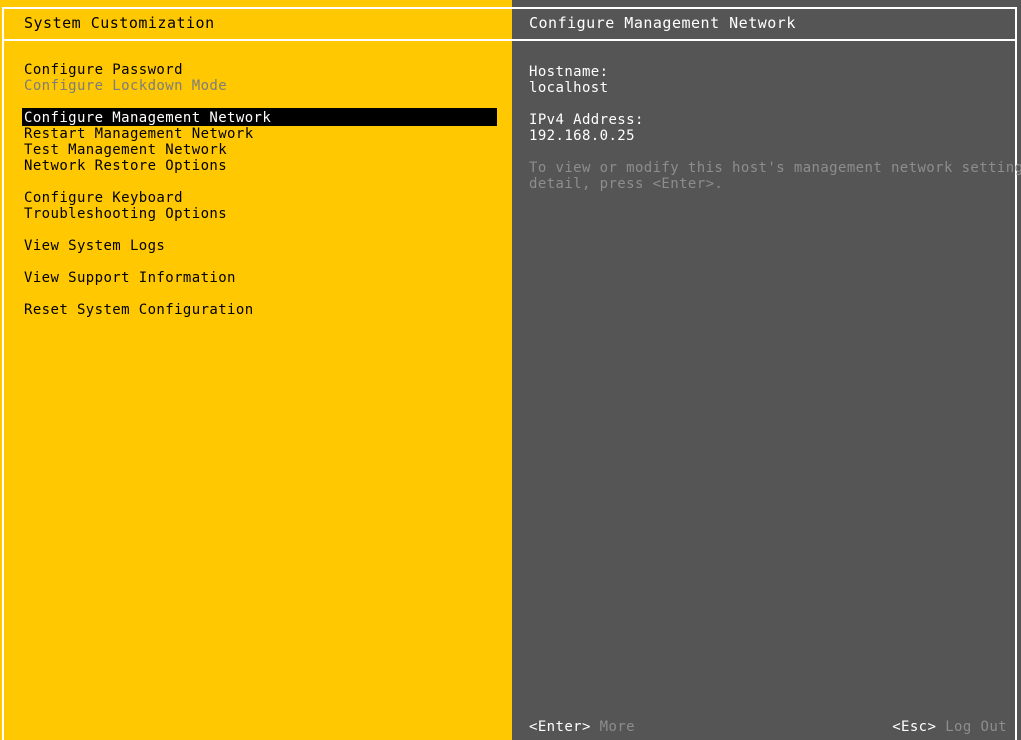 The image size is (1021, 740). I want to click on menu-item-label: Configure Password, so click(103, 70).